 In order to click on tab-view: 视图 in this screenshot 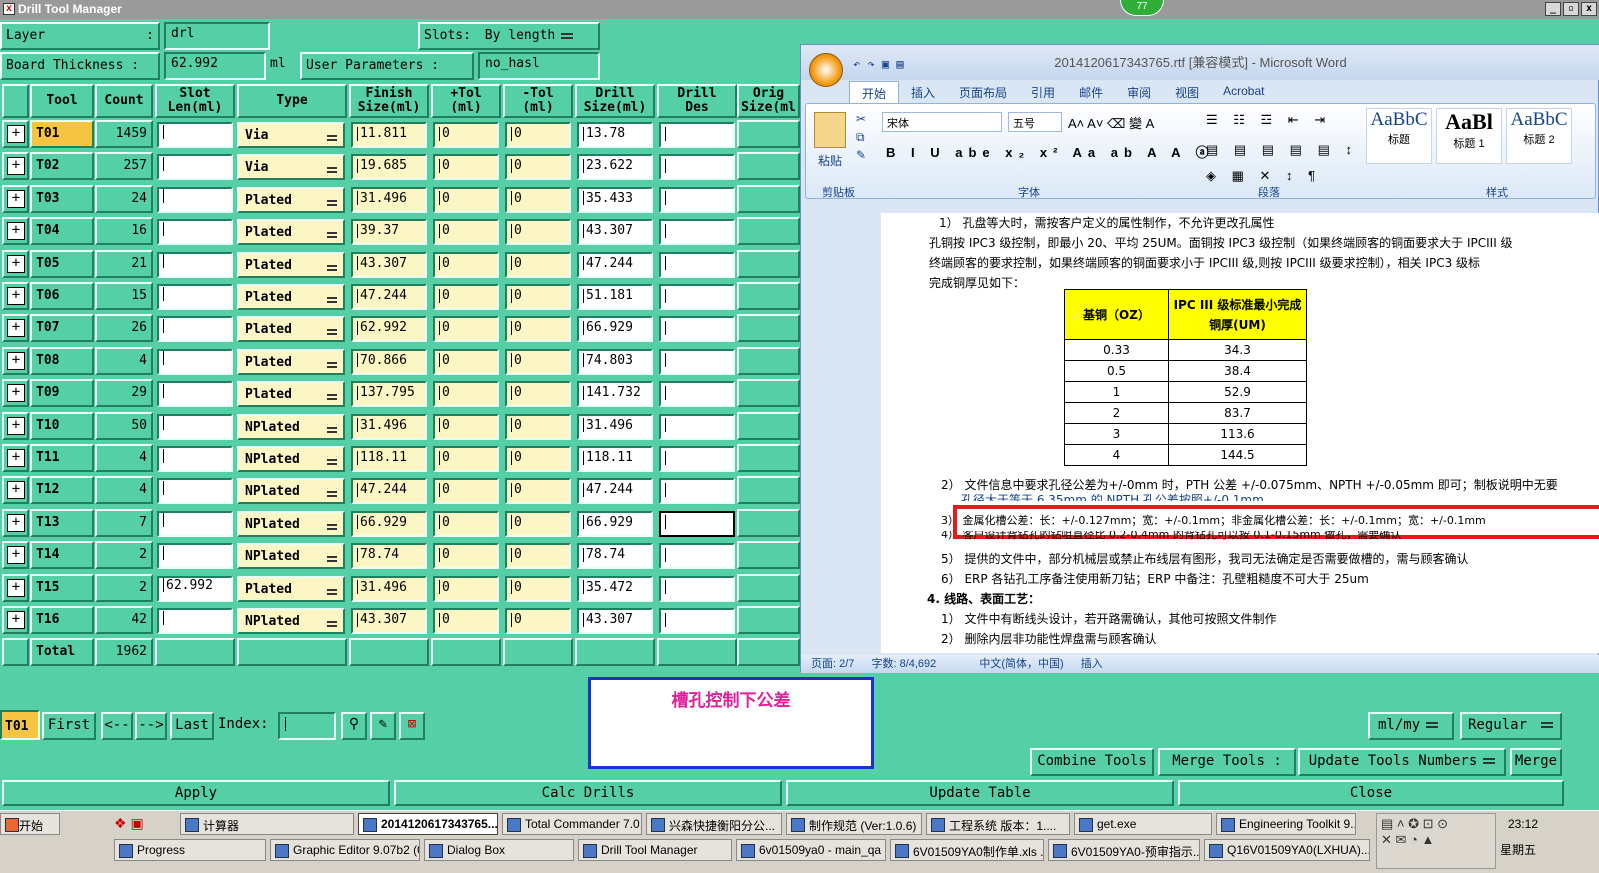, I will do `click(1187, 92)`.